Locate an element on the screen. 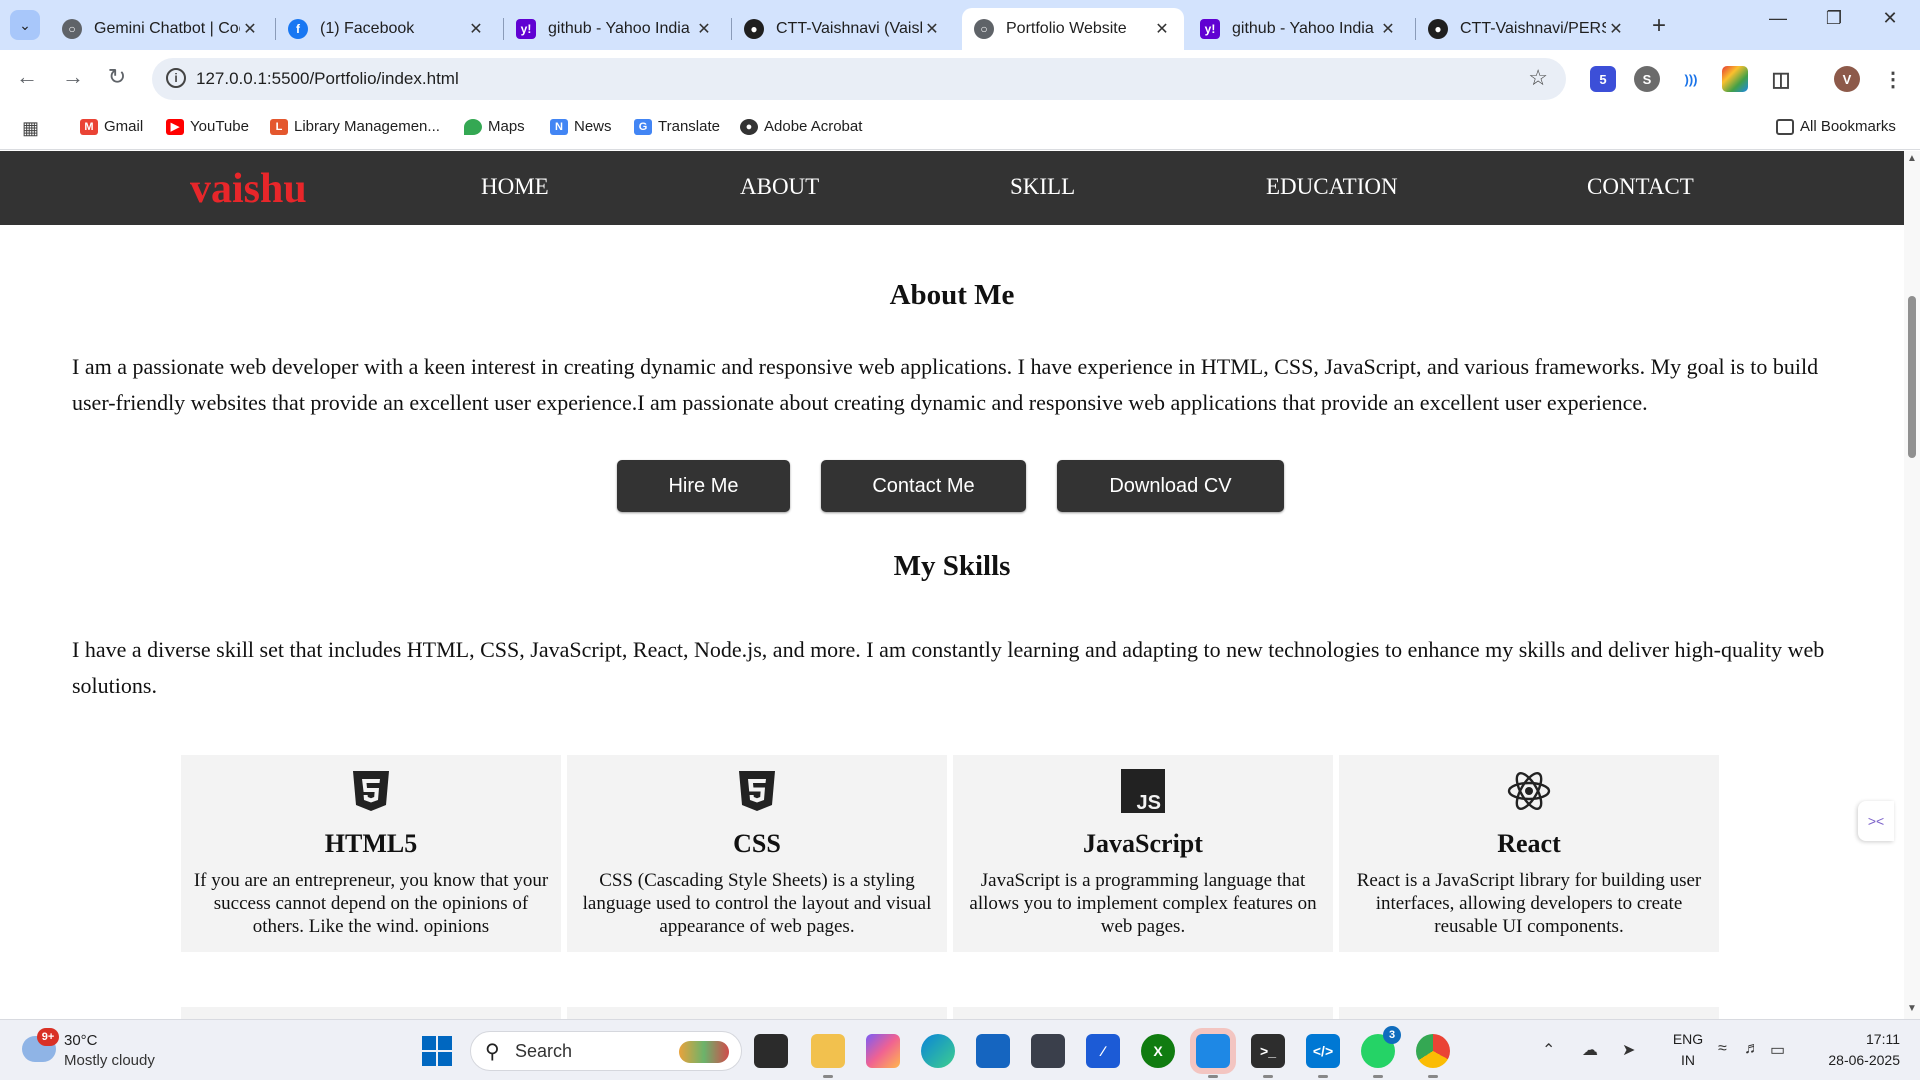 This screenshot has width=1920, height=1080. skill-card-next is located at coordinates (1143, 1013).